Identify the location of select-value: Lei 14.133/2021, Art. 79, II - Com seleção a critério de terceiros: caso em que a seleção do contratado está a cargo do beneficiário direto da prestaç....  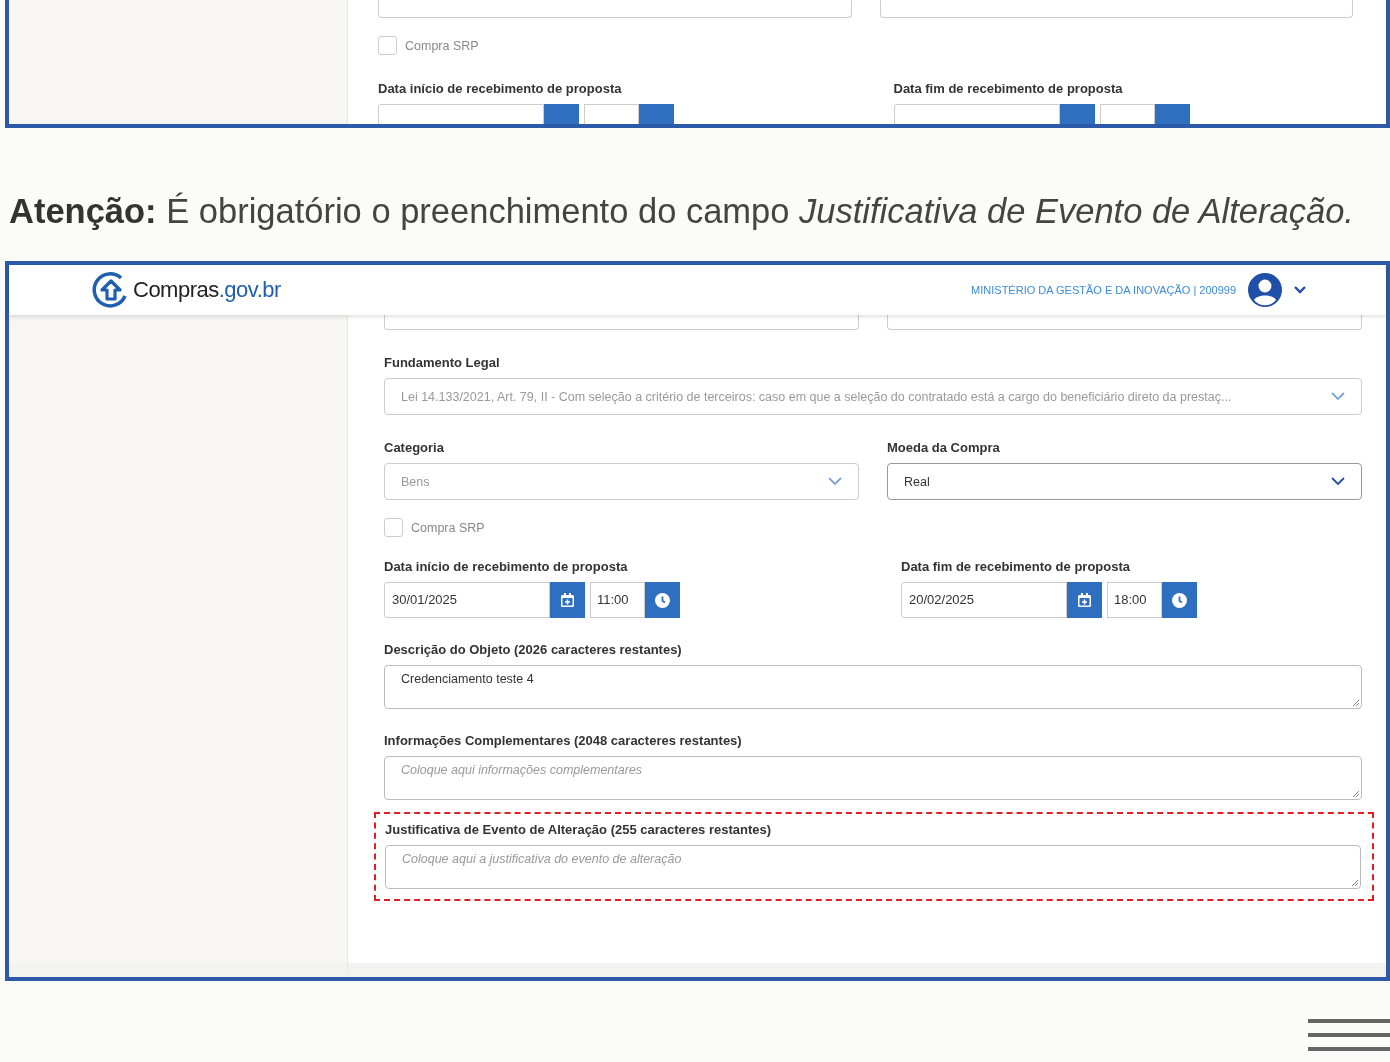
(816, 396).